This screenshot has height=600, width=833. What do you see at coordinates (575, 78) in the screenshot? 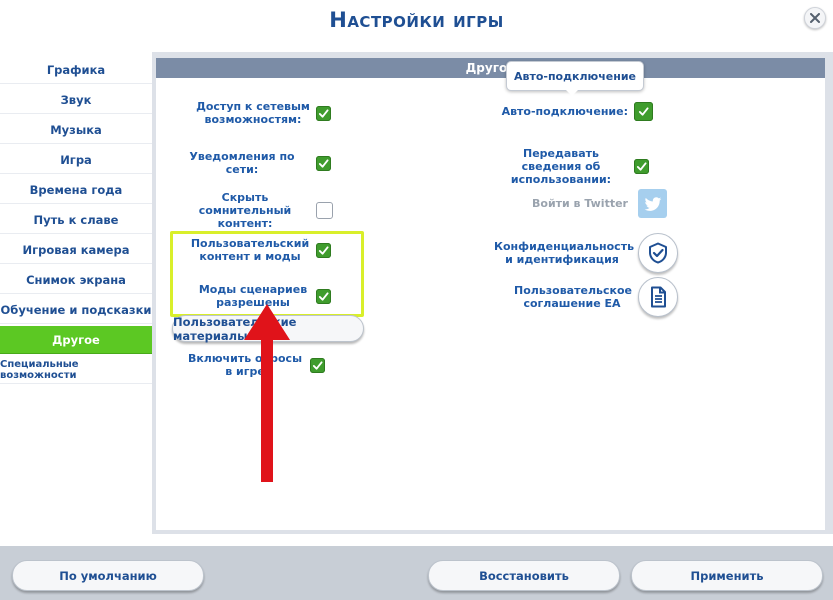
I see `auto-connect-tooltip: Авто-подключение` at bounding box center [575, 78].